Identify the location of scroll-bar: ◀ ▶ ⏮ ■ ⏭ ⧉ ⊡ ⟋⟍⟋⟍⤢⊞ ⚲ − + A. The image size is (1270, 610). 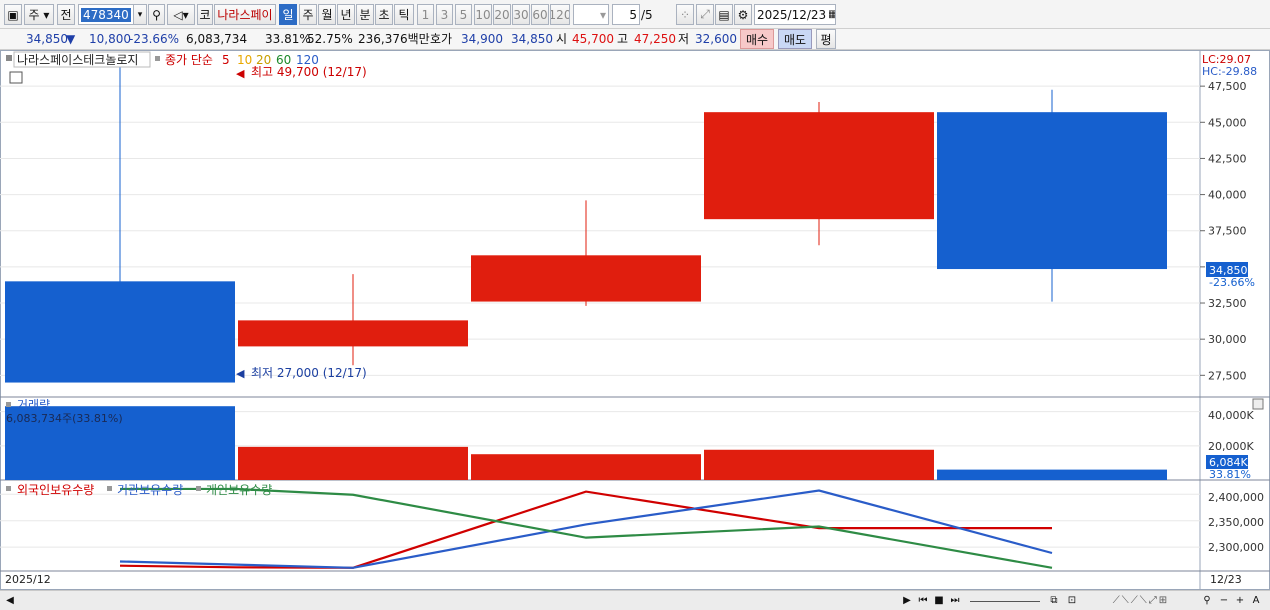
(635, 600).